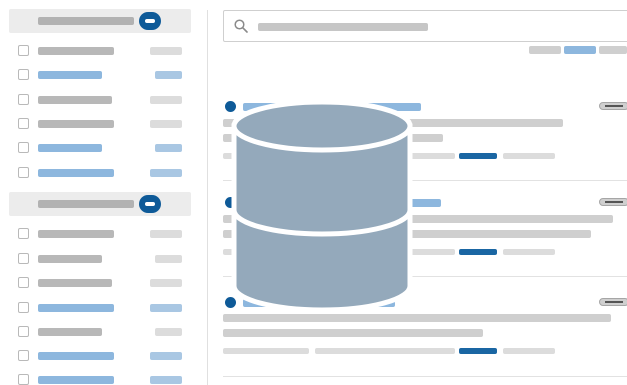  What do you see at coordinates (241, 26) in the screenshot?
I see `search-icon` at bounding box center [241, 26].